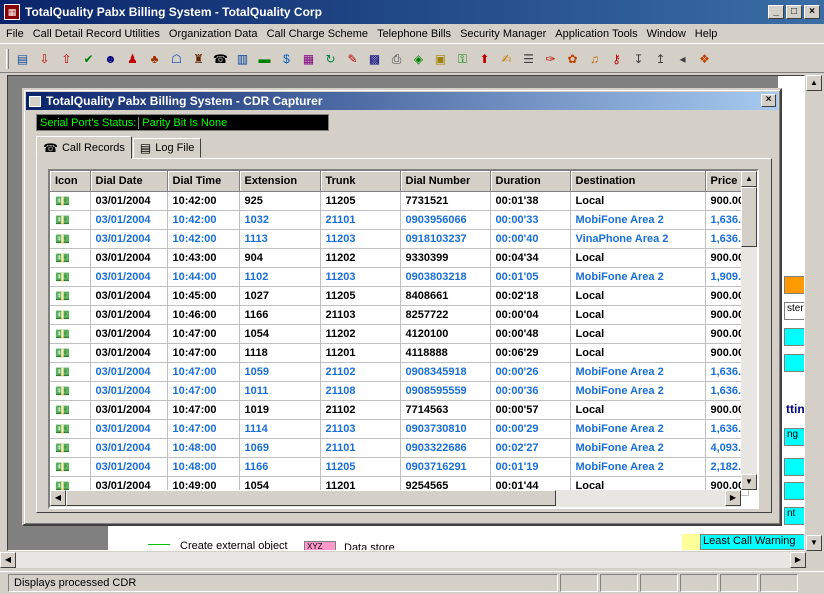 The width and height of the screenshot is (824, 594). I want to click on calendar-icon: ▩, so click(374, 59).